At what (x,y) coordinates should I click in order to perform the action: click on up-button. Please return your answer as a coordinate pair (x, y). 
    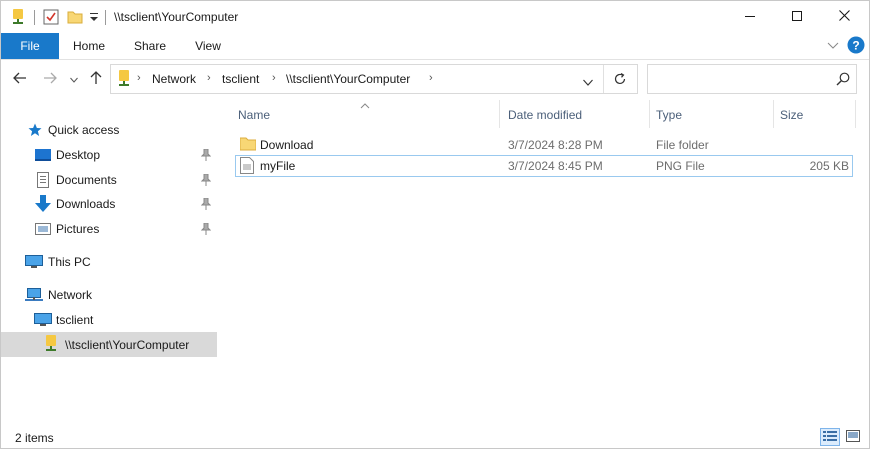
    Looking at the image, I should click on (96, 79).